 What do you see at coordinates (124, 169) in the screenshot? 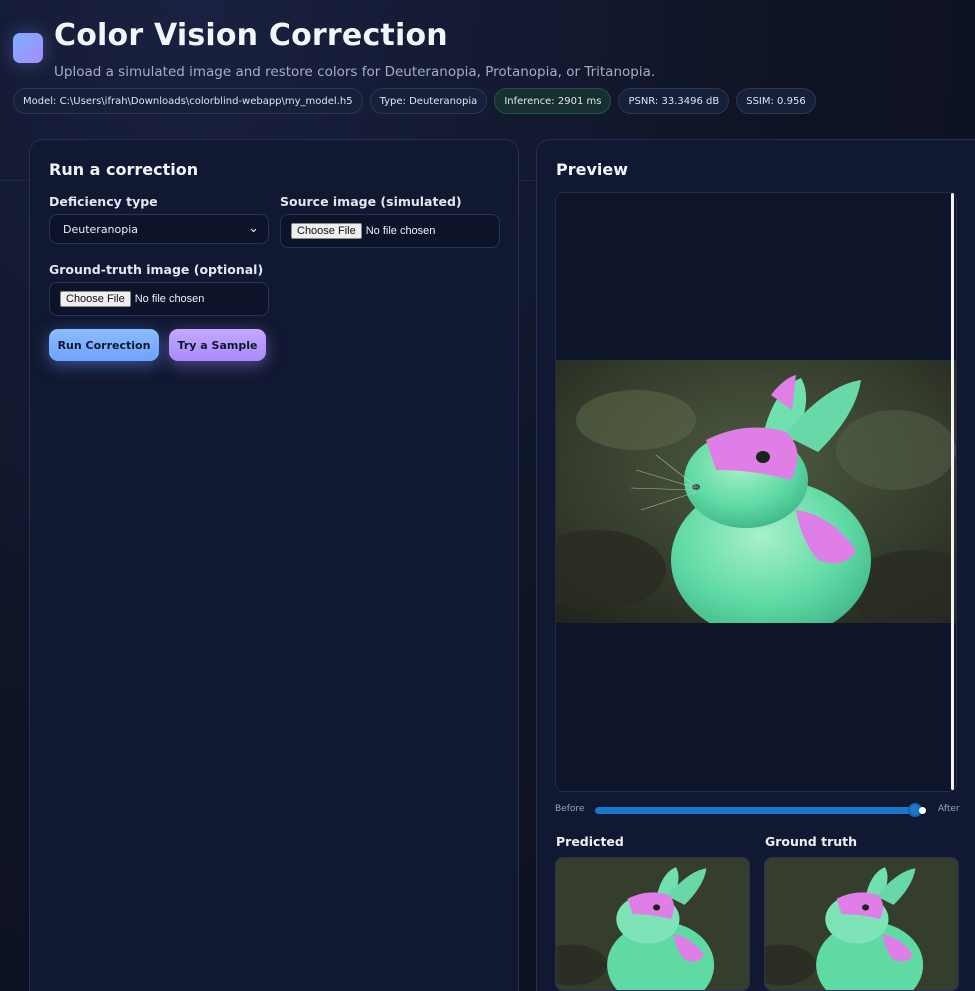
I see `correction-card-title: Run a correction` at bounding box center [124, 169].